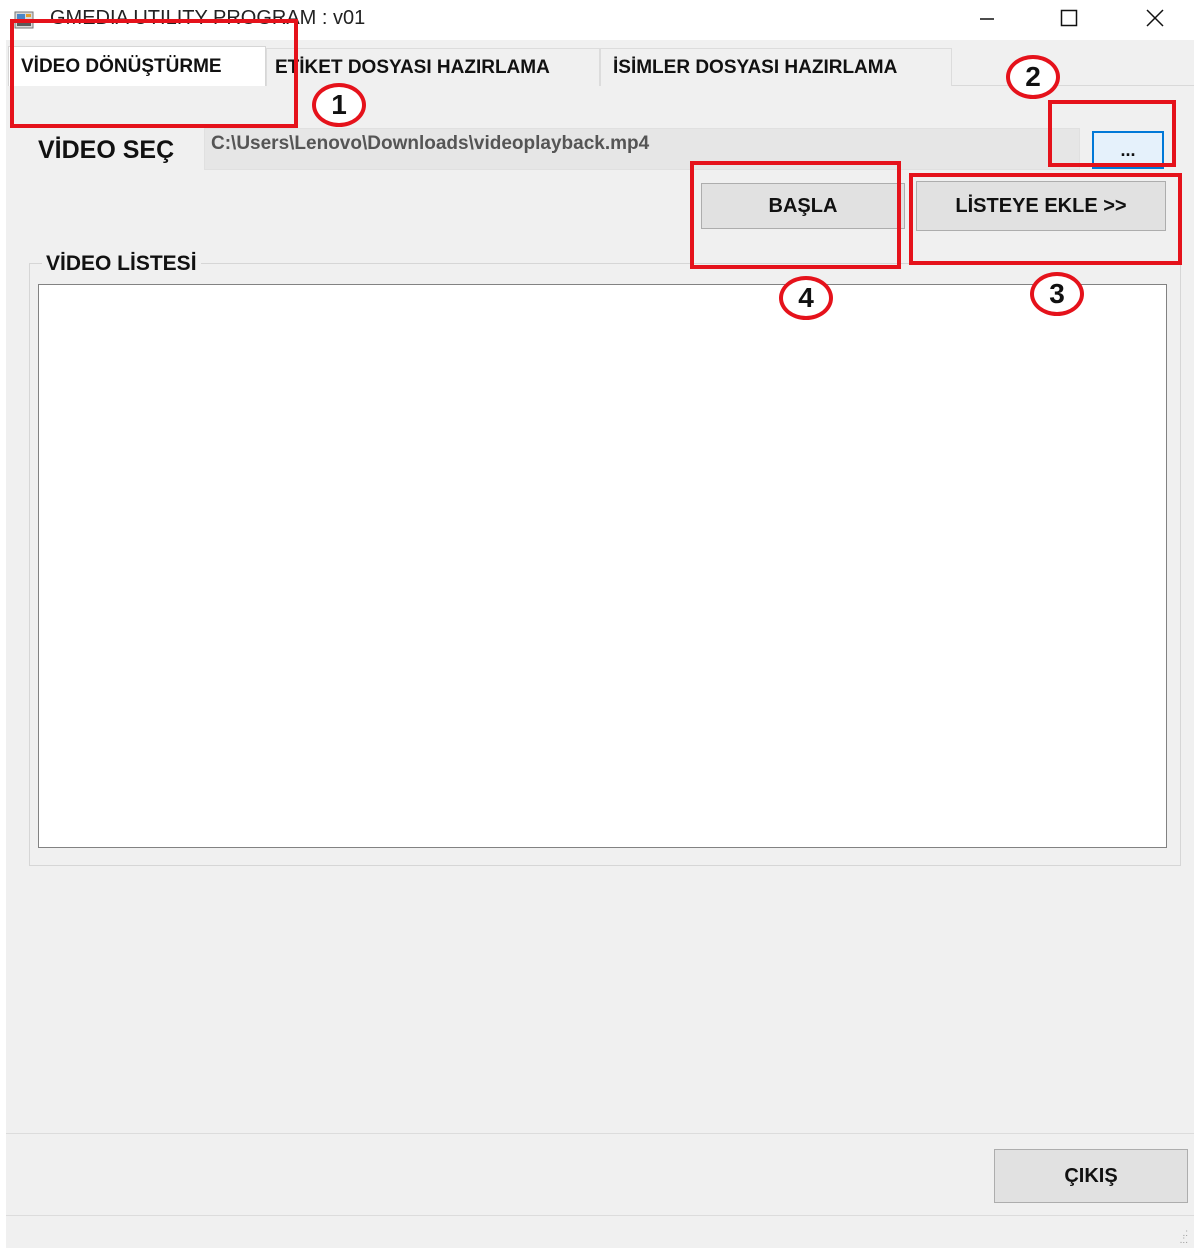 Image resolution: width=1197 pixels, height=1248 pixels. What do you see at coordinates (1033, 77) in the screenshot?
I see `annotation-marker-2: 2` at bounding box center [1033, 77].